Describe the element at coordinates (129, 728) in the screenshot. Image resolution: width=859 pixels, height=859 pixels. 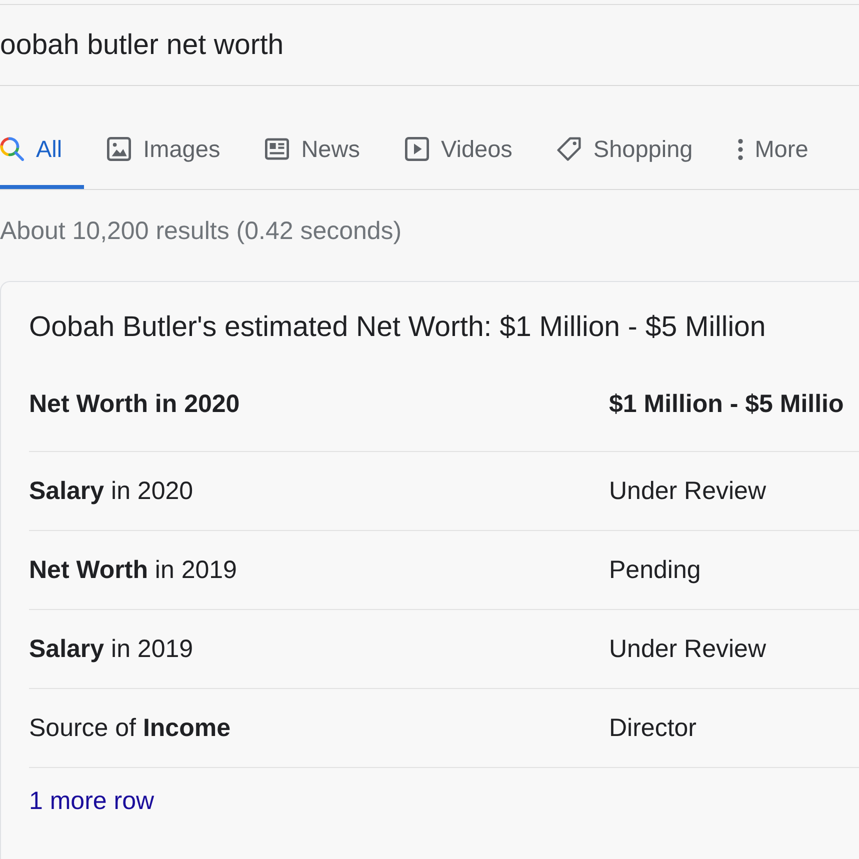
I see `row-label: Source of Income` at that location.